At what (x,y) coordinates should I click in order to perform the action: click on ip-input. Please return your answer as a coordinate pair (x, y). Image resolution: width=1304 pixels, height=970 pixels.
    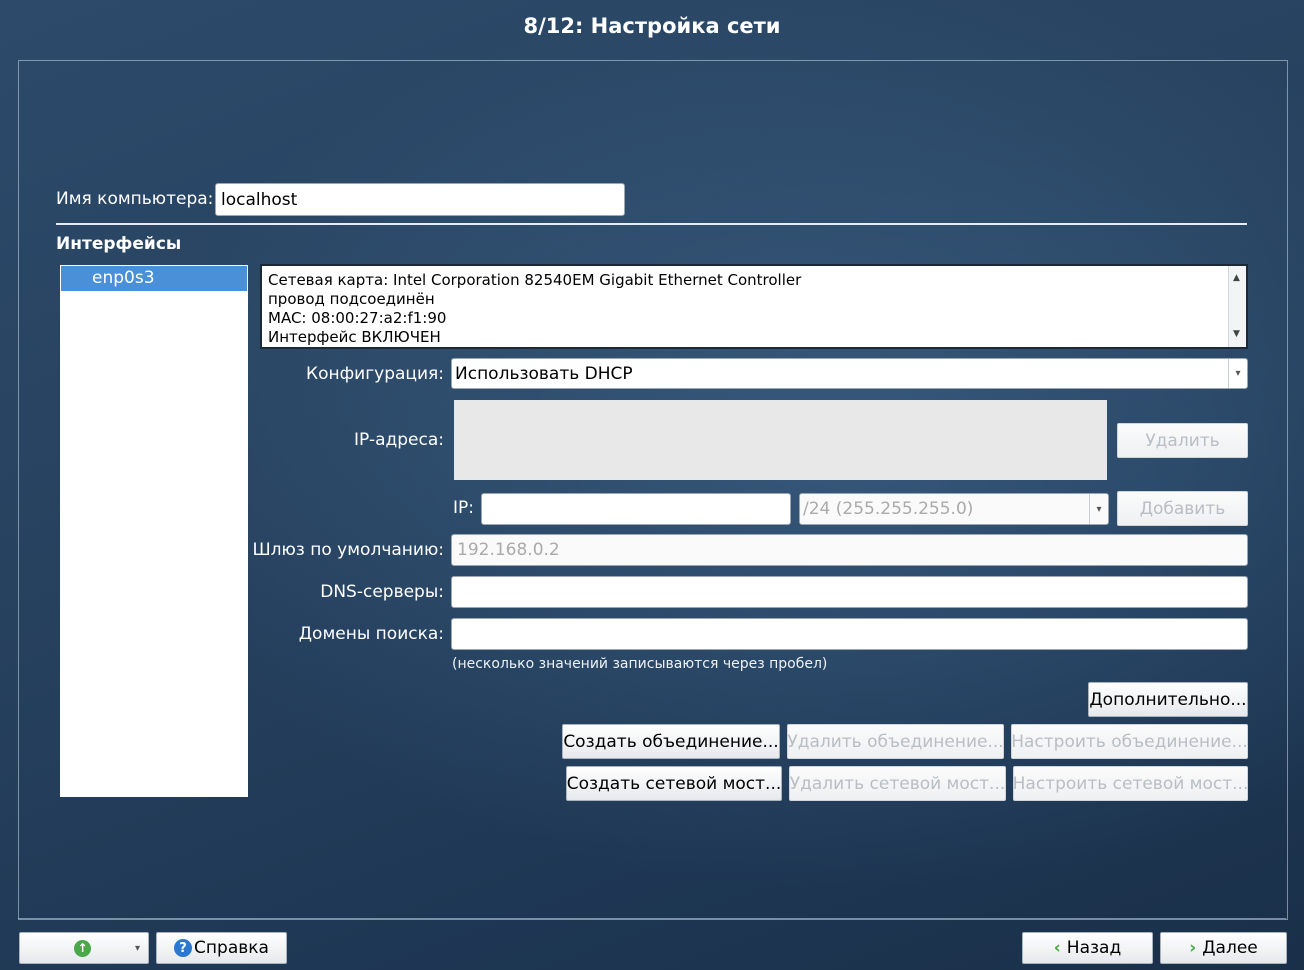
    Looking at the image, I should click on (636, 509).